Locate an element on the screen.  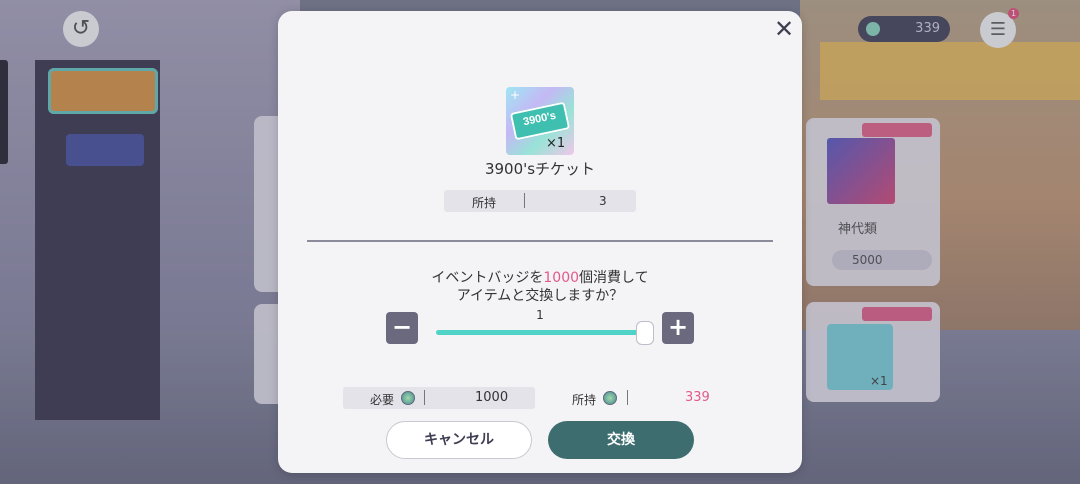
confirm-message: イベントバッジを1000個消費して アイテムと交換しますか？ is located at coordinates (540, 287).